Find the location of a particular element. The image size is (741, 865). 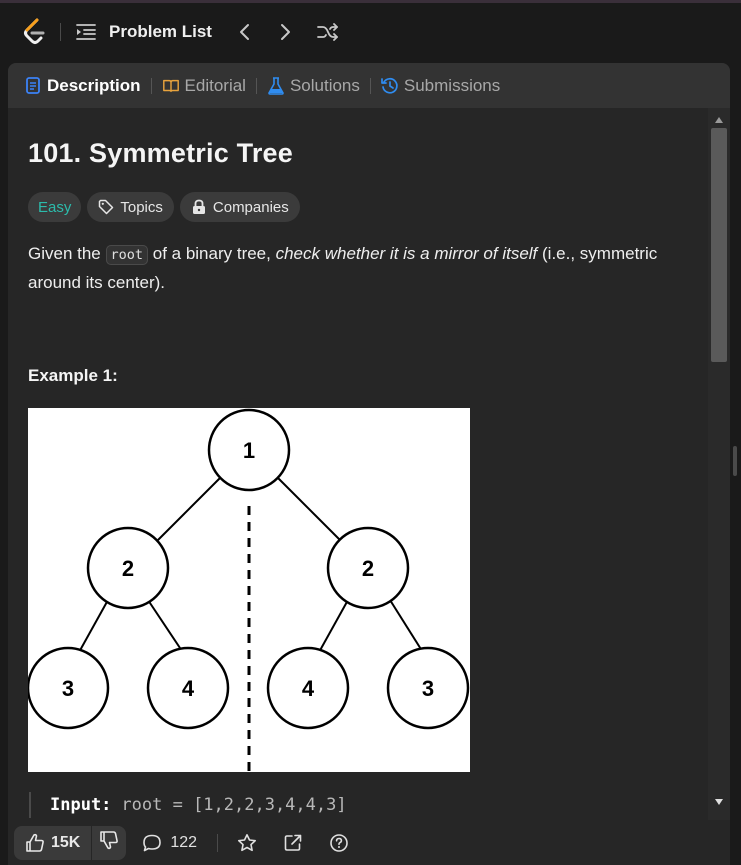

like-dislike-group: 15K is located at coordinates (70, 842).